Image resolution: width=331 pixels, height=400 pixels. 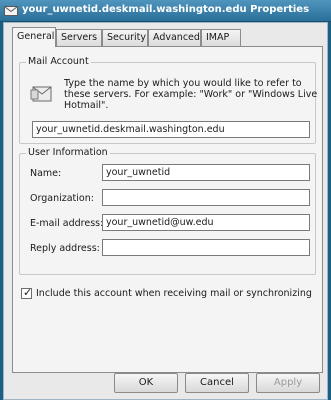 I want to click on tab-servers: Servers, so click(x=79, y=37).